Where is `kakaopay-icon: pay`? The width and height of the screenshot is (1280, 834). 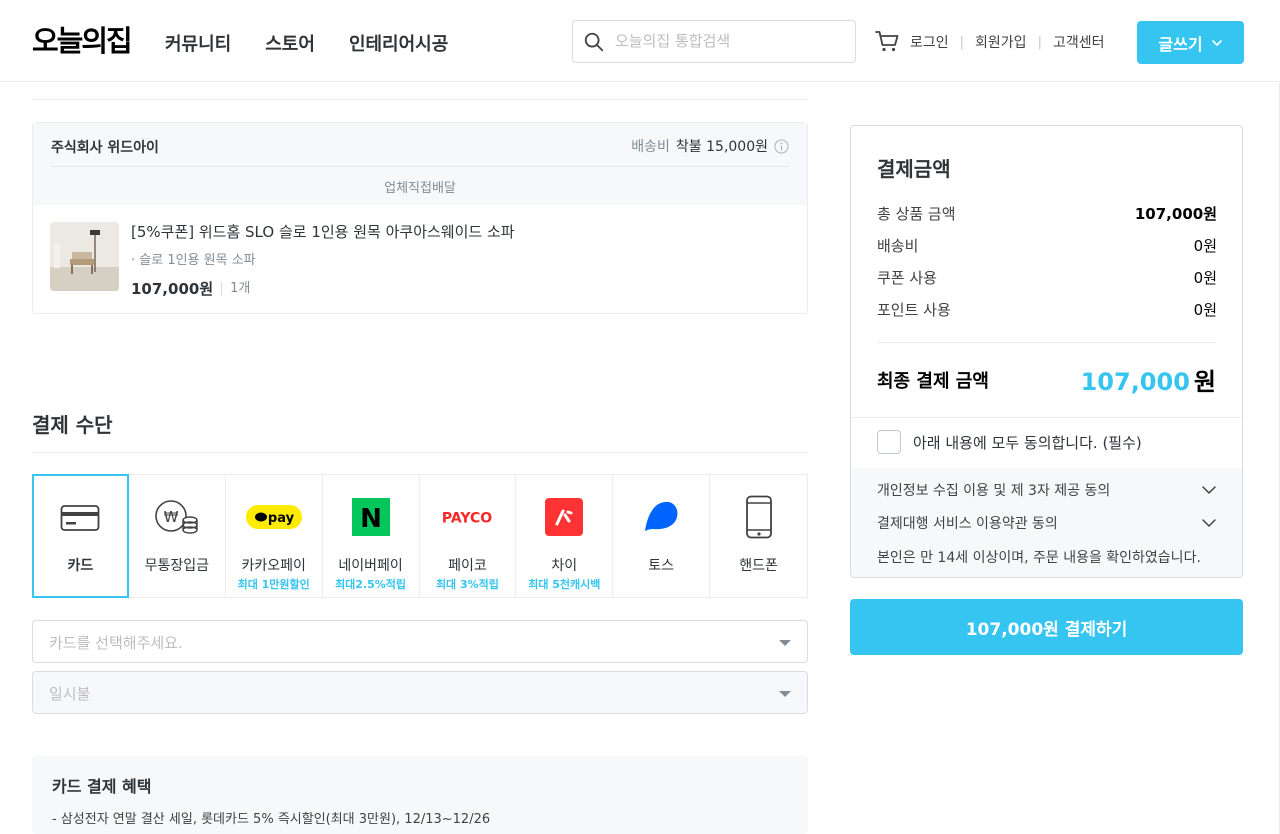
kakaopay-icon: pay is located at coordinates (273, 517).